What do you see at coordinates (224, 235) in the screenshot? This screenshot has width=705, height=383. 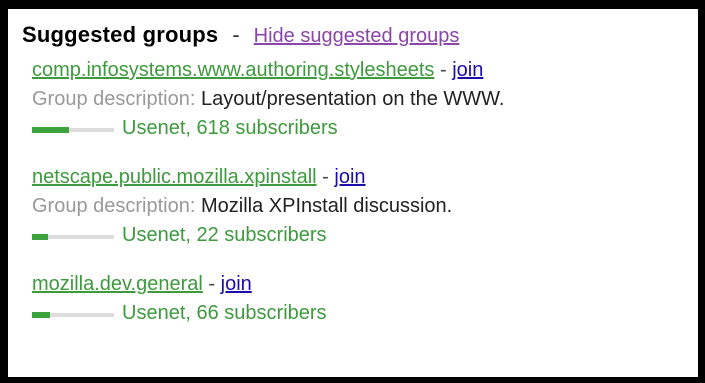 I see `group-stats: Usenet, 22 subscribers` at bounding box center [224, 235].